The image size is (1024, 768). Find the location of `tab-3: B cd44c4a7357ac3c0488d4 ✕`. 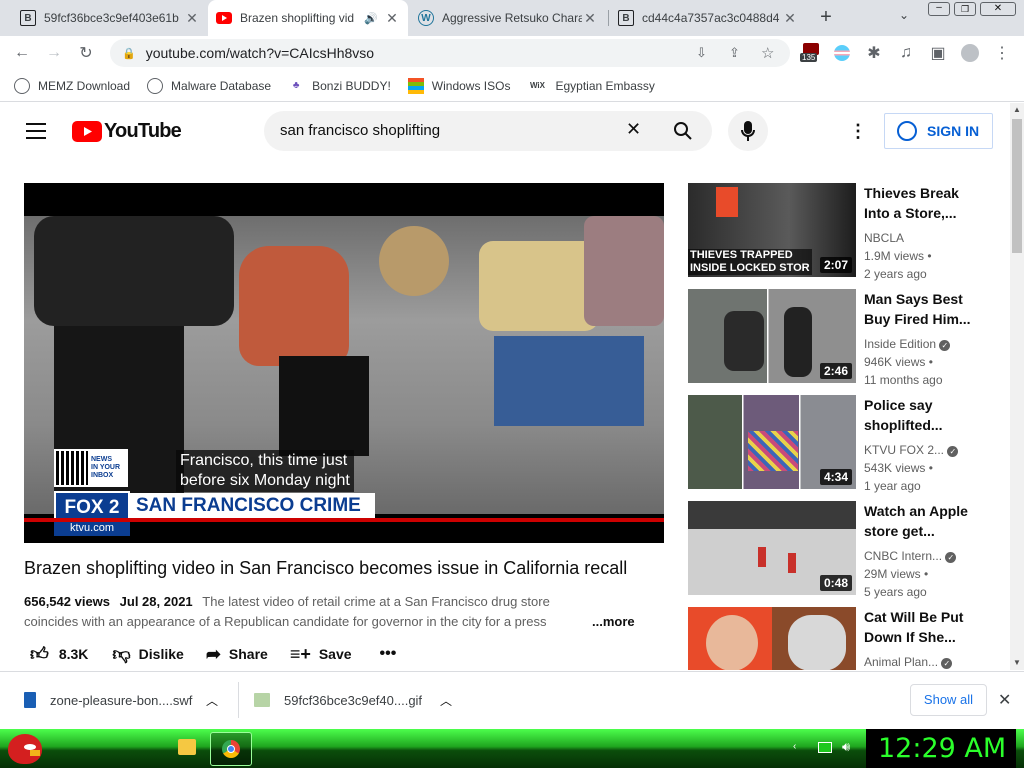

tab-3: B cd44c4a7357ac3c0488d4 ✕ is located at coordinates (708, 18).